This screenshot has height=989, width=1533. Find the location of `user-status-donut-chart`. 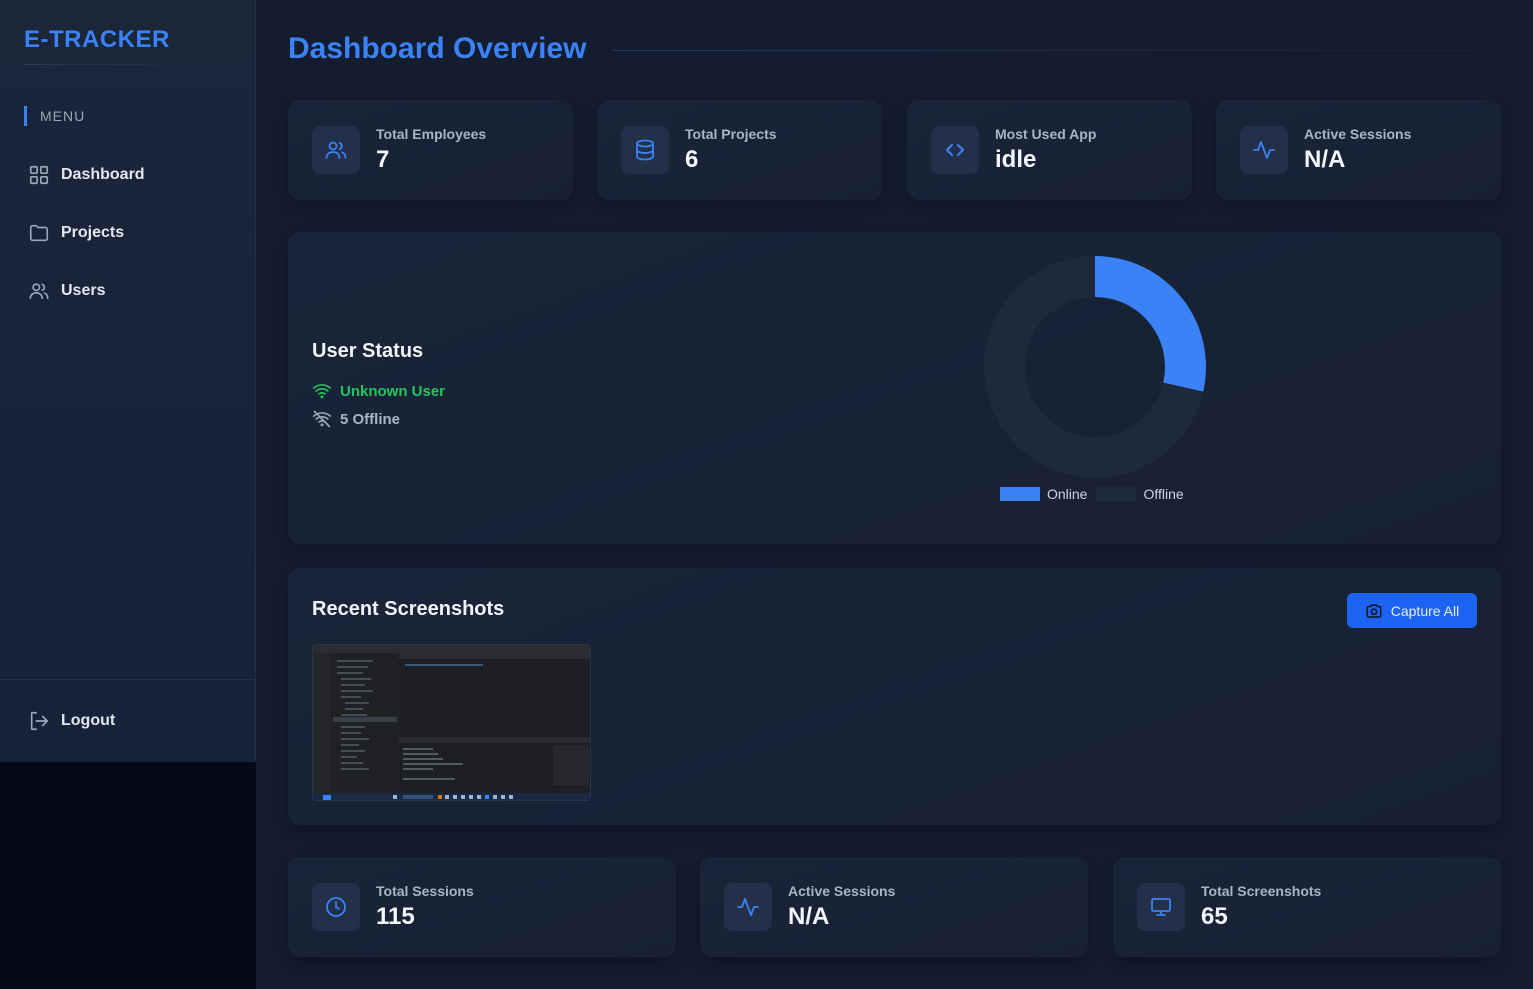

user-status-donut-chart is located at coordinates (1095, 367).